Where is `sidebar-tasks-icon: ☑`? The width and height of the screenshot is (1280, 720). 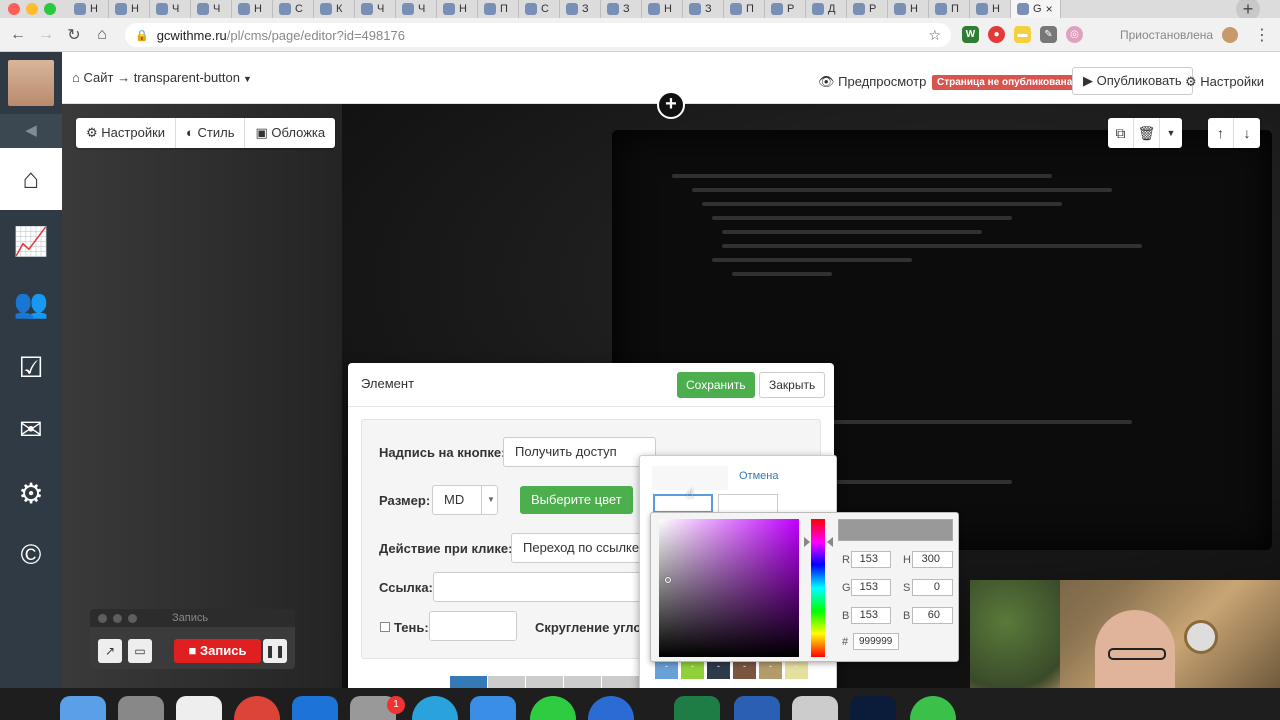
sidebar-tasks-icon: ☑ is located at coordinates (31, 367).